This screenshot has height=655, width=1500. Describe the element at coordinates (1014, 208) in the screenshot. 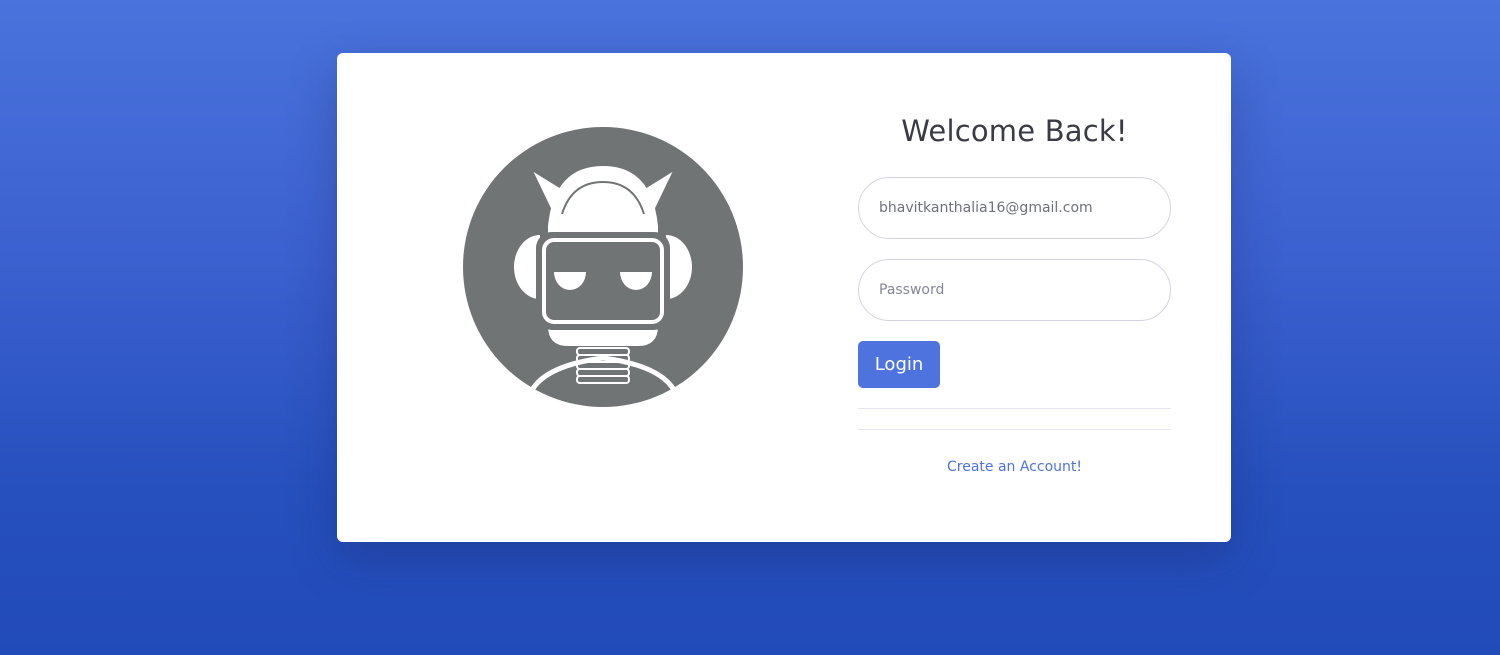

I see `email-field` at that location.